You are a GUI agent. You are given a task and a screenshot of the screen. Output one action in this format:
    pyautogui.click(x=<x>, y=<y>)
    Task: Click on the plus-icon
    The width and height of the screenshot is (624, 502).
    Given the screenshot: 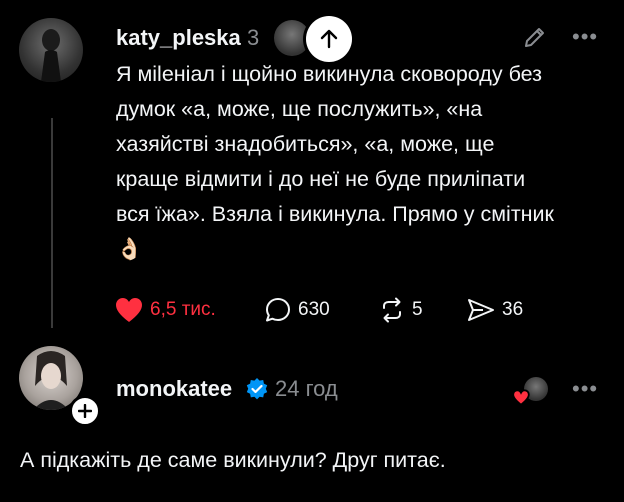 What is the action you would take?
    pyautogui.click(x=85, y=411)
    